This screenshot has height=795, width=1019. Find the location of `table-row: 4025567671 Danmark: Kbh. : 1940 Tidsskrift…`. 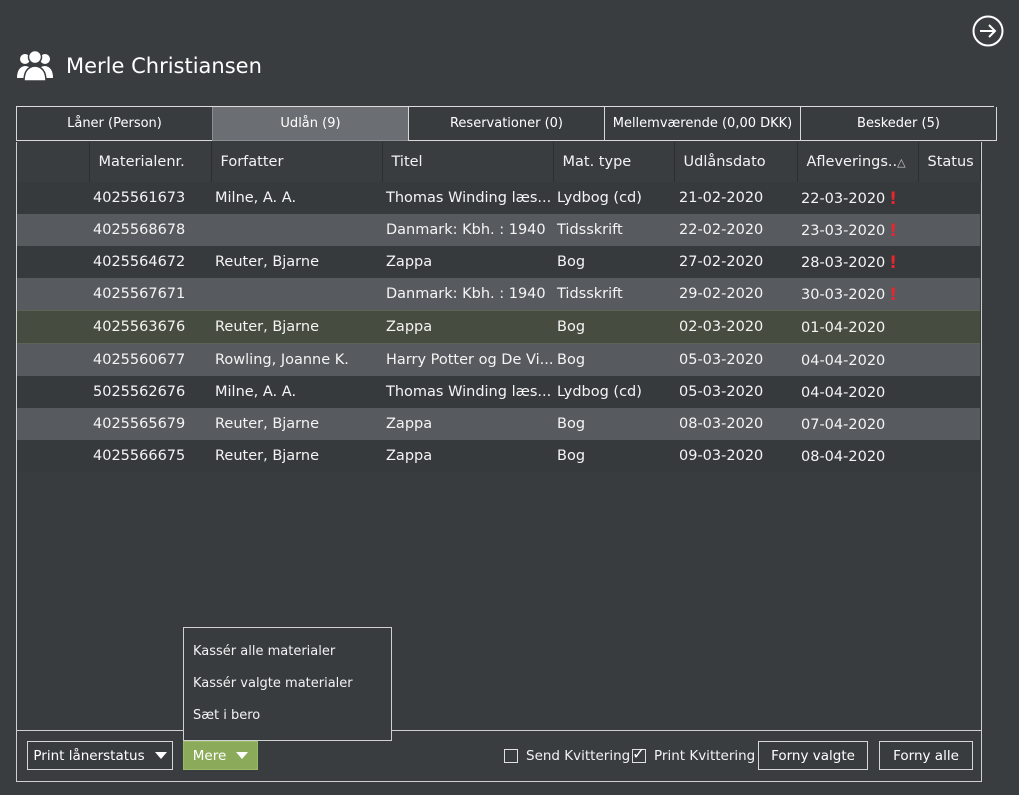

table-row: 4025567671 Danmark: Kbh. : 1940 Tidsskrift… is located at coordinates (498, 294).